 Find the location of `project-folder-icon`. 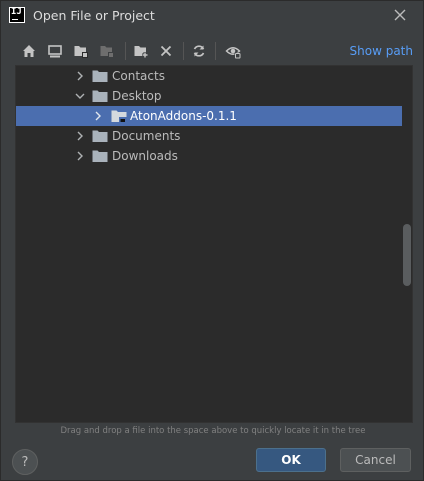

project-folder-icon is located at coordinates (81, 51).